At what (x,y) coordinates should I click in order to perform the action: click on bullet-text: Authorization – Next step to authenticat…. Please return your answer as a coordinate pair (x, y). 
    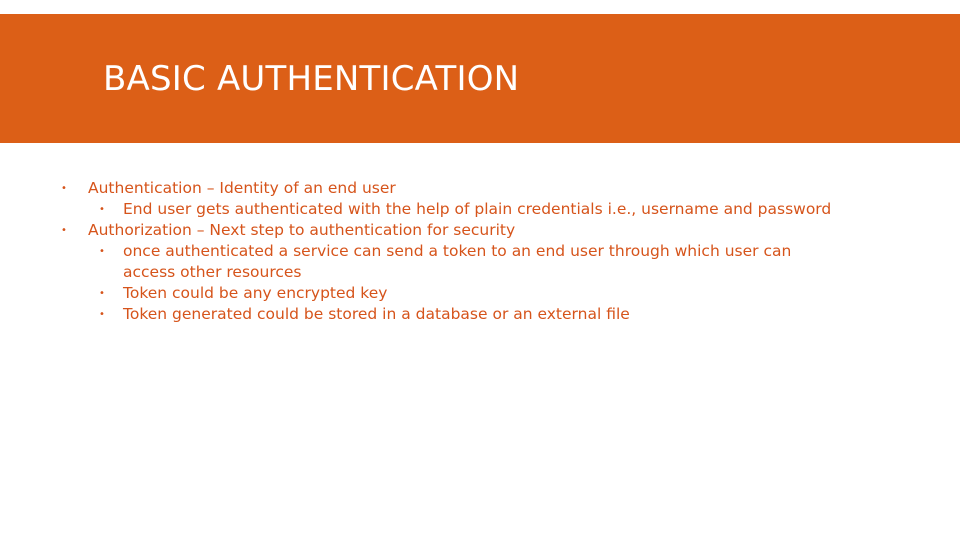
    Looking at the image, I should click on (302, 230).